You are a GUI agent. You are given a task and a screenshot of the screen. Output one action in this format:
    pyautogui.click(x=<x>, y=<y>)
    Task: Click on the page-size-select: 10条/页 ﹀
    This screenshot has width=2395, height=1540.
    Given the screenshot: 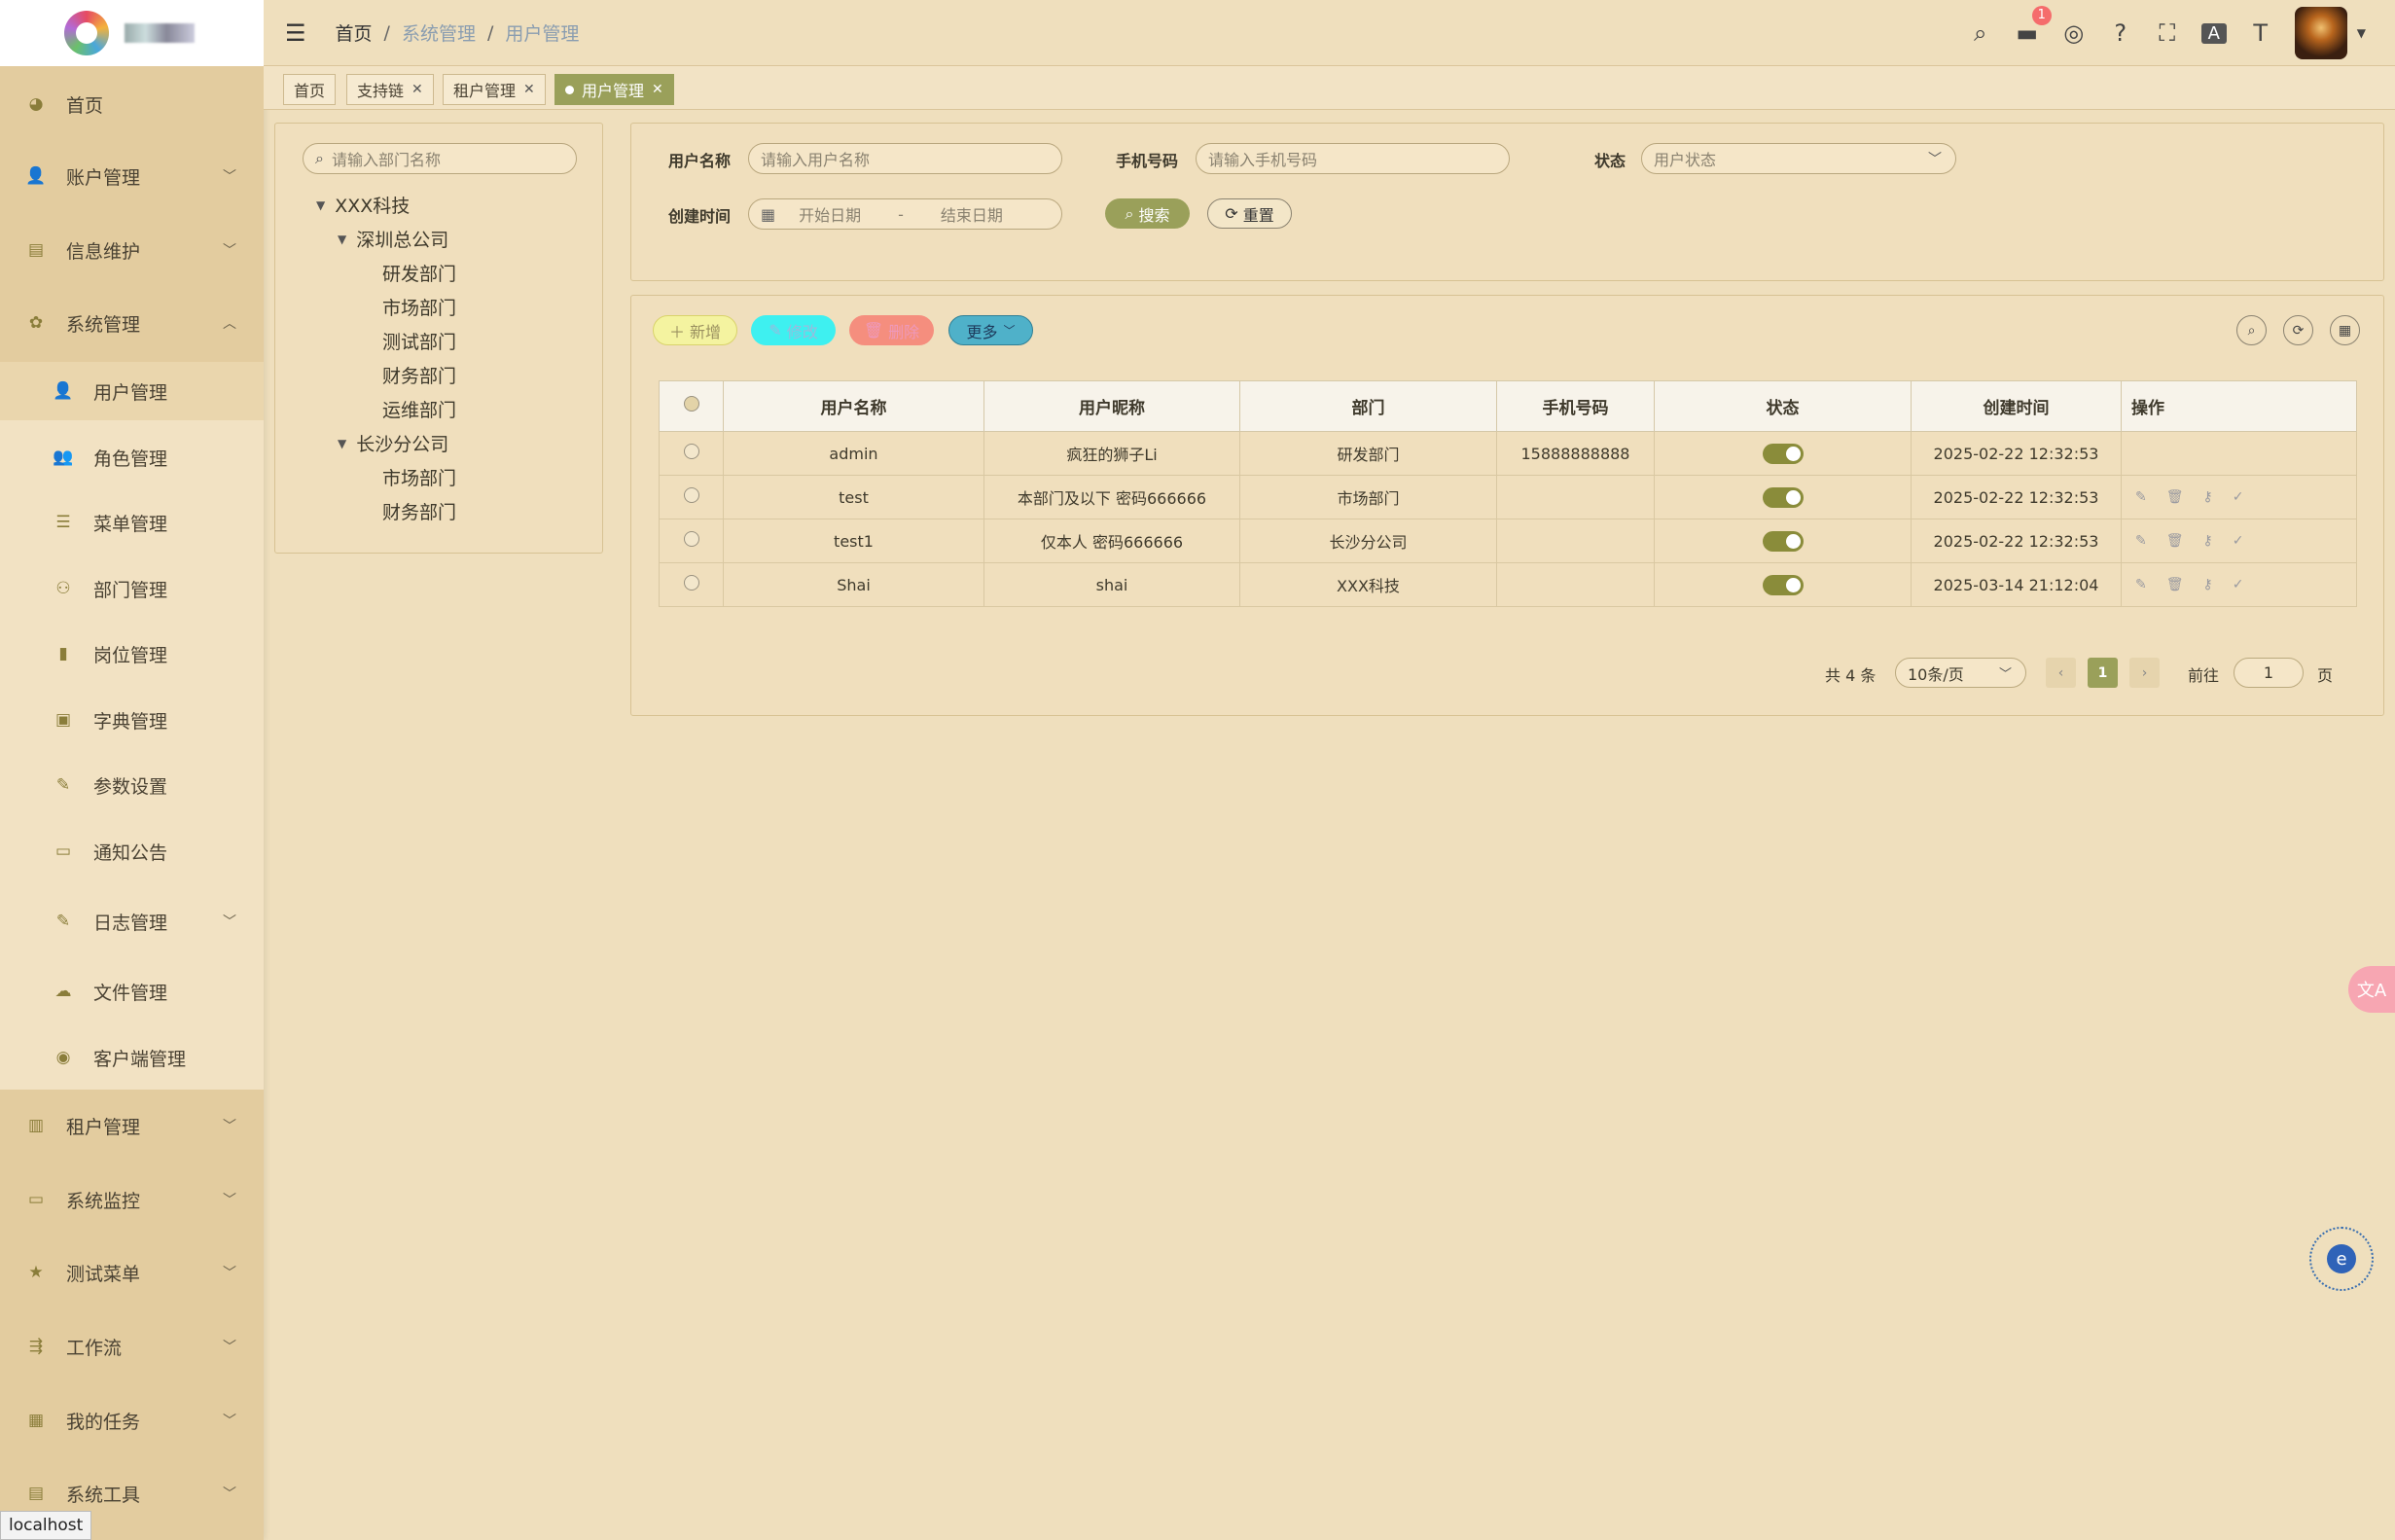 What is the action you would take?
    pyautogui.click(x=1960, y=673)
    